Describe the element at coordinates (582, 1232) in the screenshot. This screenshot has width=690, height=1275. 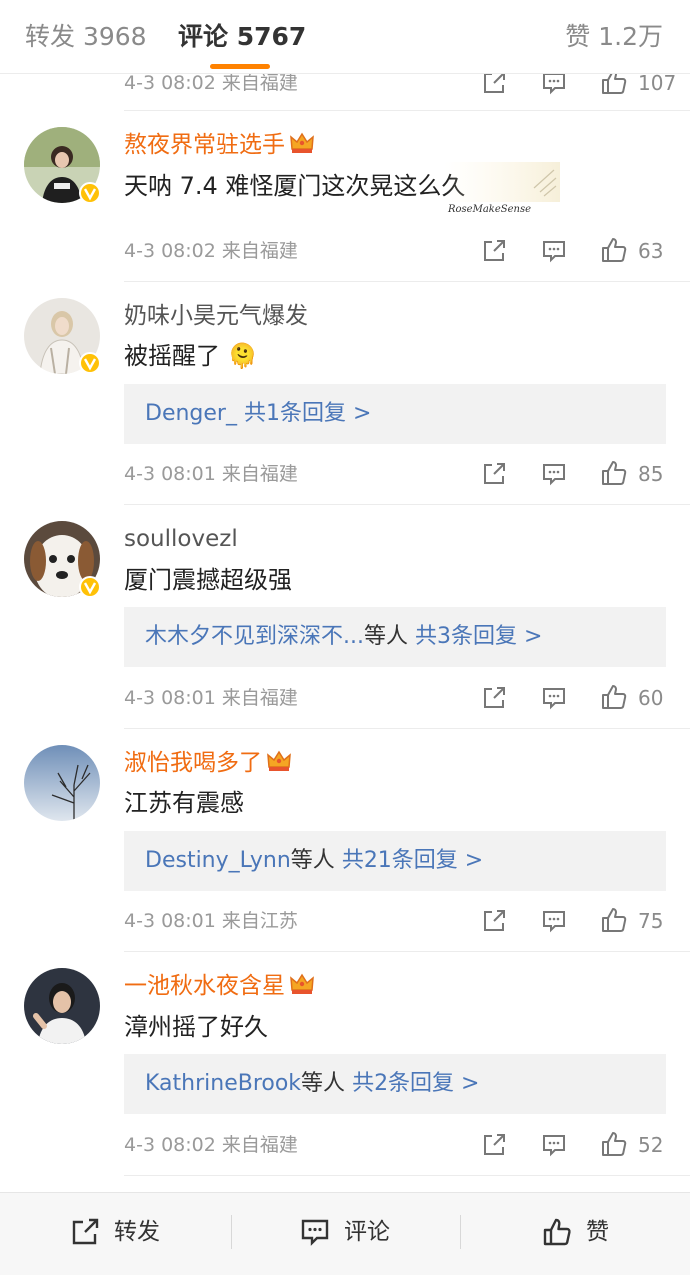
I see `like-button: 赞` at that location.